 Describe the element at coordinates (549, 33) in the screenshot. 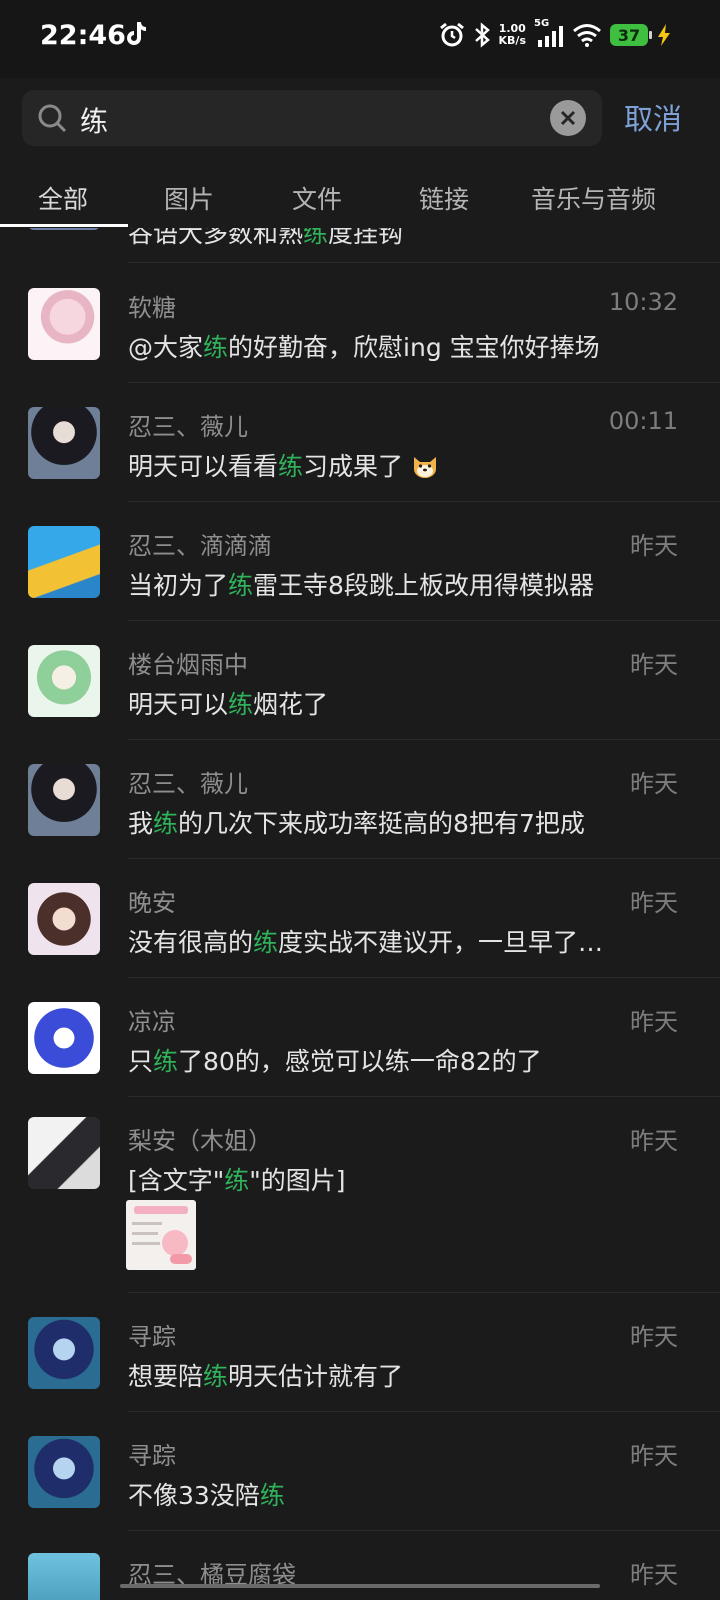

I see `cellular-signal-icon: 5G` at that location.